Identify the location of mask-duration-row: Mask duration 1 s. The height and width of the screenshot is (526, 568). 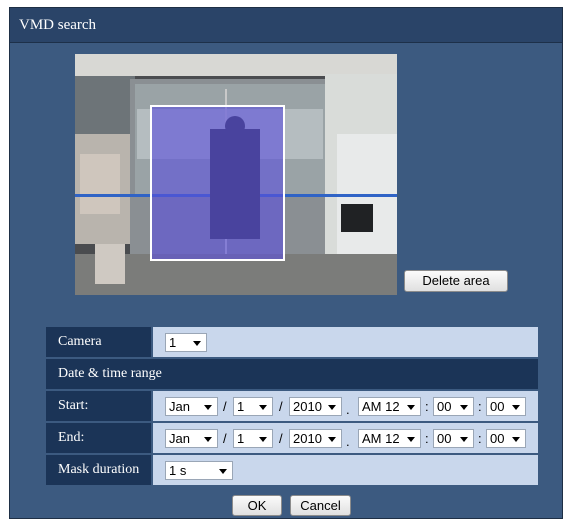
(292, 470).